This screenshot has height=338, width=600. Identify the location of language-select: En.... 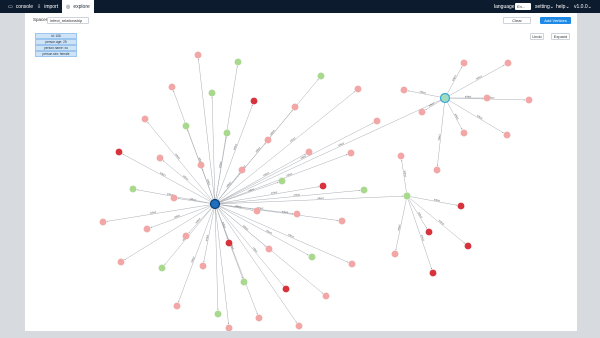
(523, 6).